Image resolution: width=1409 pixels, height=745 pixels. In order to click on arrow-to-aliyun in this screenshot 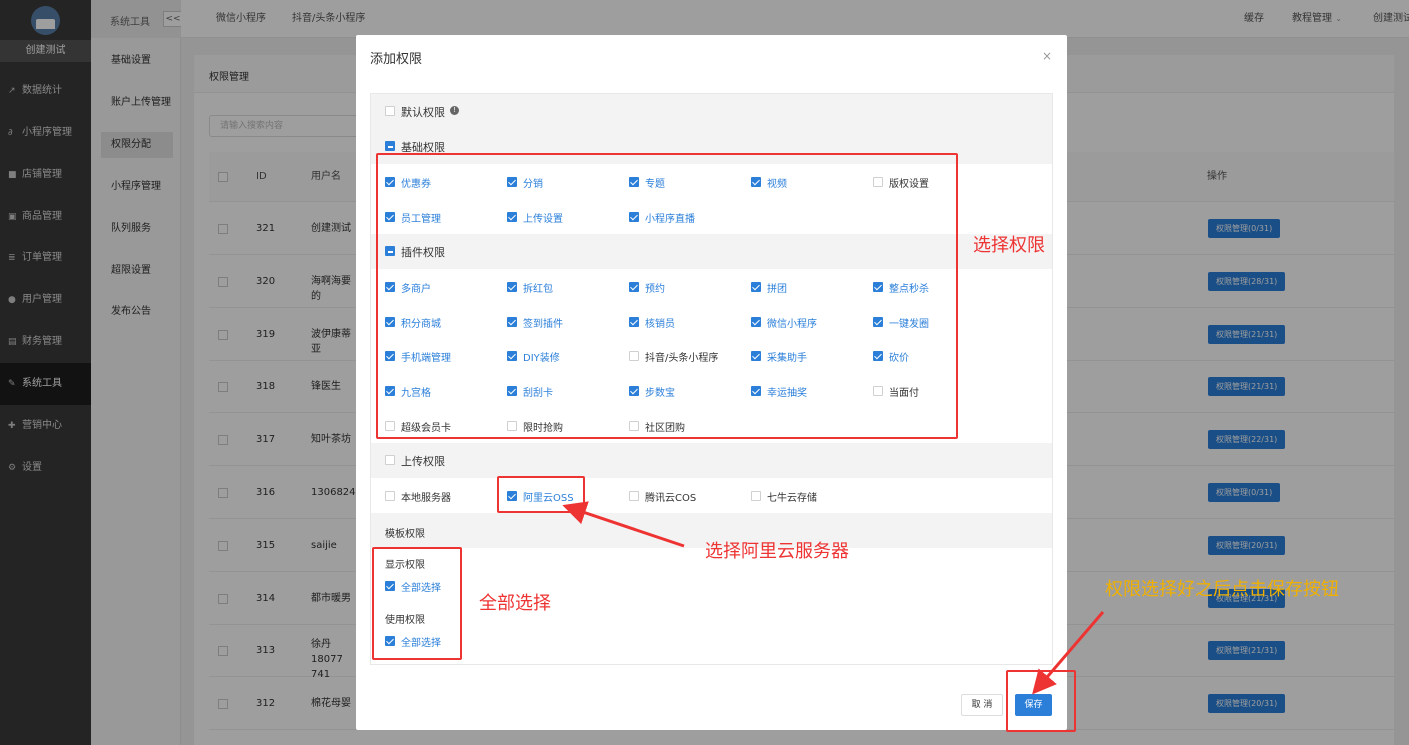, I will do `click(623, 524)`.